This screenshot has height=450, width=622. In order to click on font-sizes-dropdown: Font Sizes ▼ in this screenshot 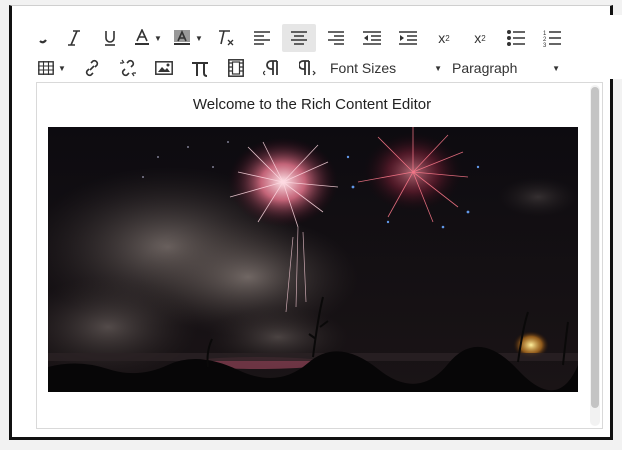, I will do `click(389, 68)`.